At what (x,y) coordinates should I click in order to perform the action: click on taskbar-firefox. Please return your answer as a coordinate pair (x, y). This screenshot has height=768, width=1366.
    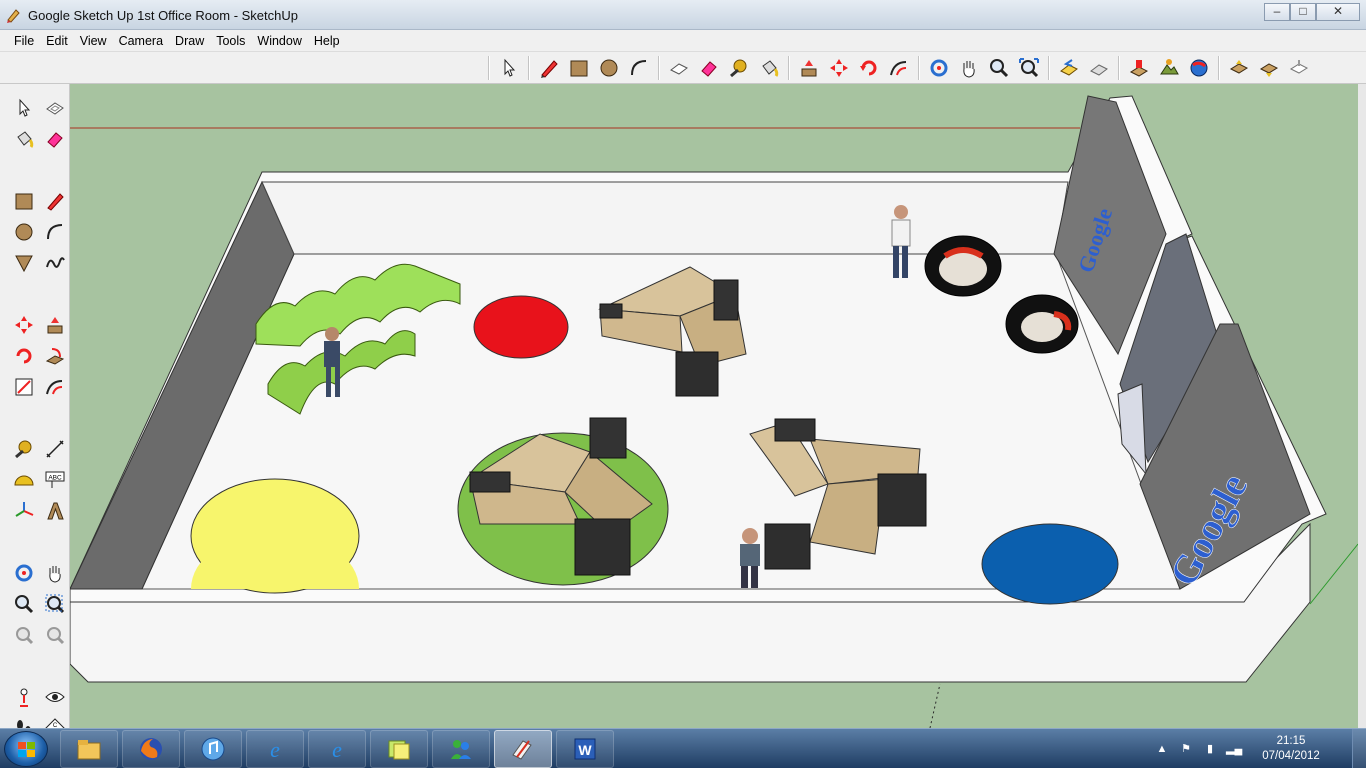
    Looking at the image, I should click on (151, 749).